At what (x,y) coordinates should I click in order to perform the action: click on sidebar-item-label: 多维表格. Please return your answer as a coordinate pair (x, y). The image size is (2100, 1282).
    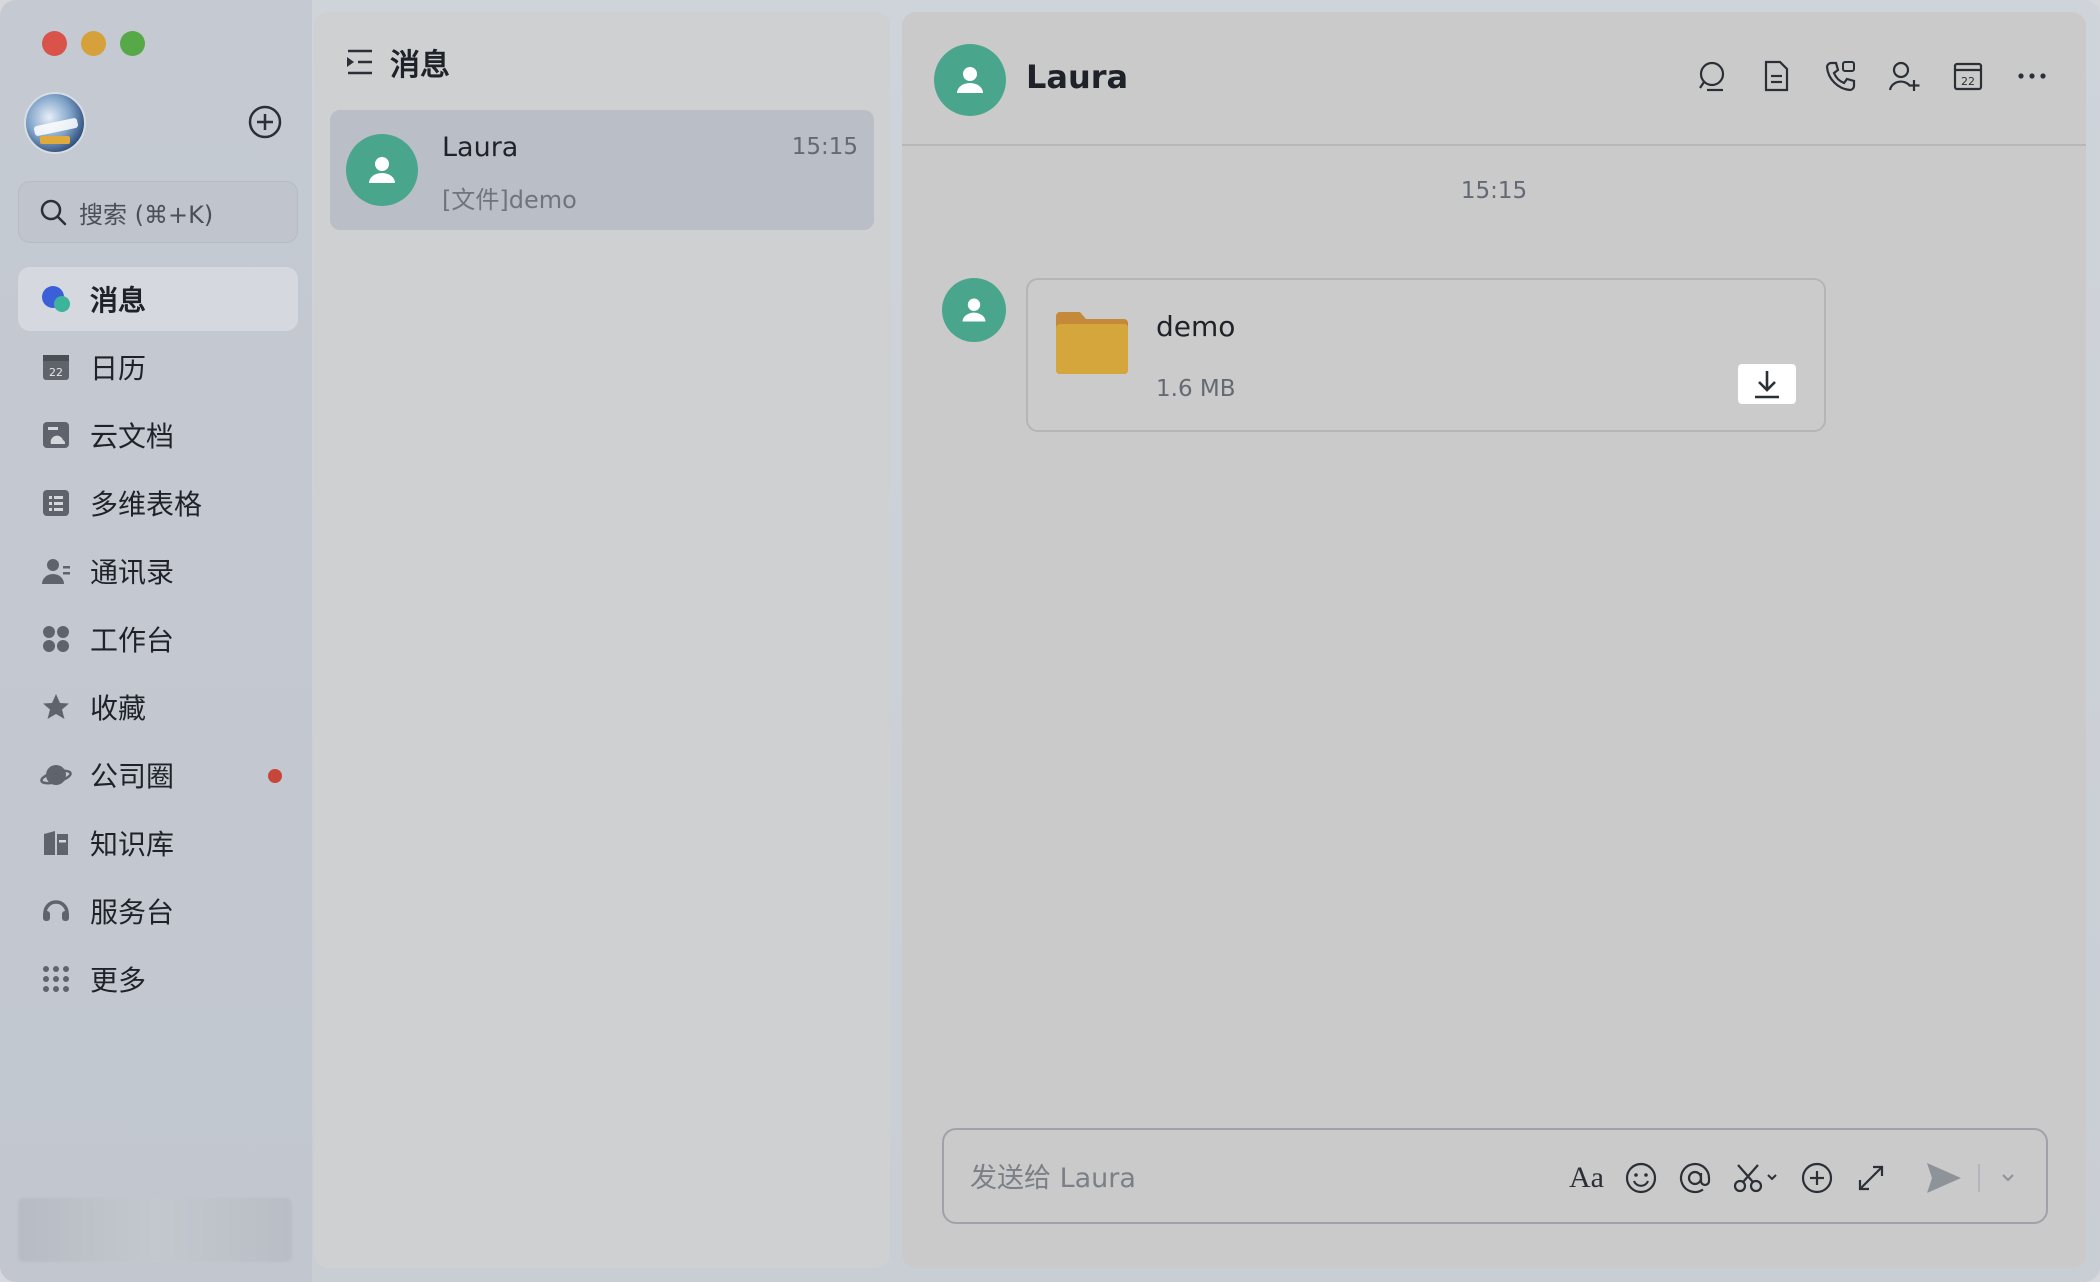
    Looking at the image, I should click on (146, 504).